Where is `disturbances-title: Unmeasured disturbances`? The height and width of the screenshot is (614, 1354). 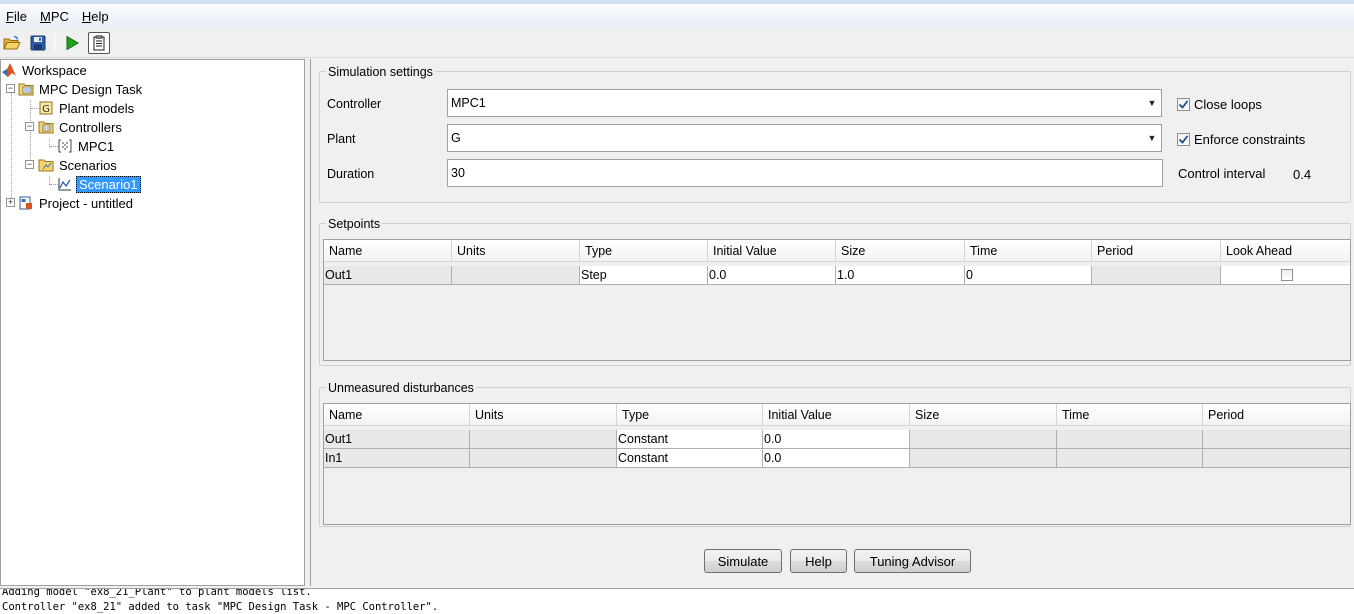 disturbances-title: Unmeasured disturbances is located at coordinates (401, 388).